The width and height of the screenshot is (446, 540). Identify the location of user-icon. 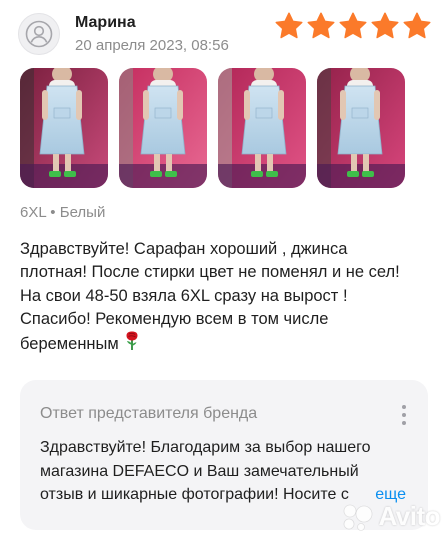
(39, 34).